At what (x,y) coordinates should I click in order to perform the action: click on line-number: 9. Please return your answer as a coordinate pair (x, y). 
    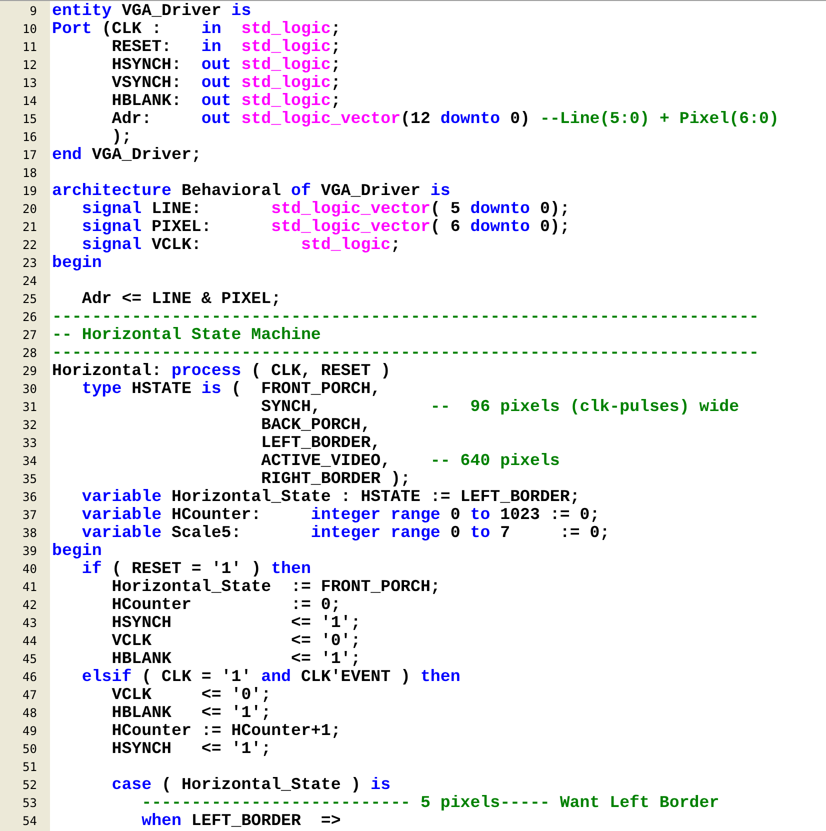
    Looking at the image, I should click on (33, 11).